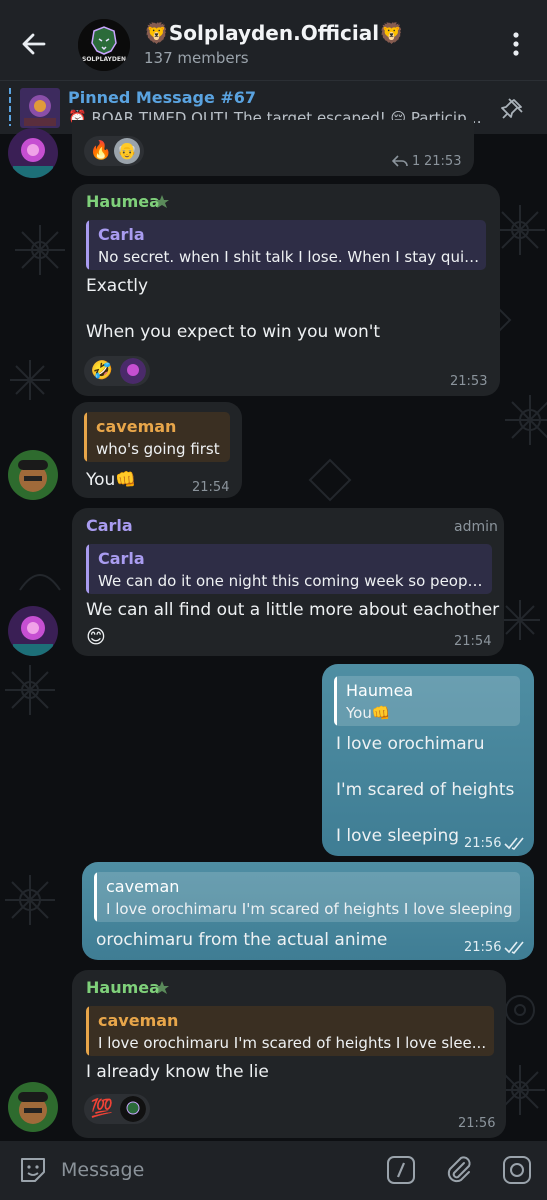 The width and height of the screenshot is (547, 1200). What do you see at coordinates (111, 480) in the screenshot?
I see `message-text: You👊` at bounding box center [111, 480].